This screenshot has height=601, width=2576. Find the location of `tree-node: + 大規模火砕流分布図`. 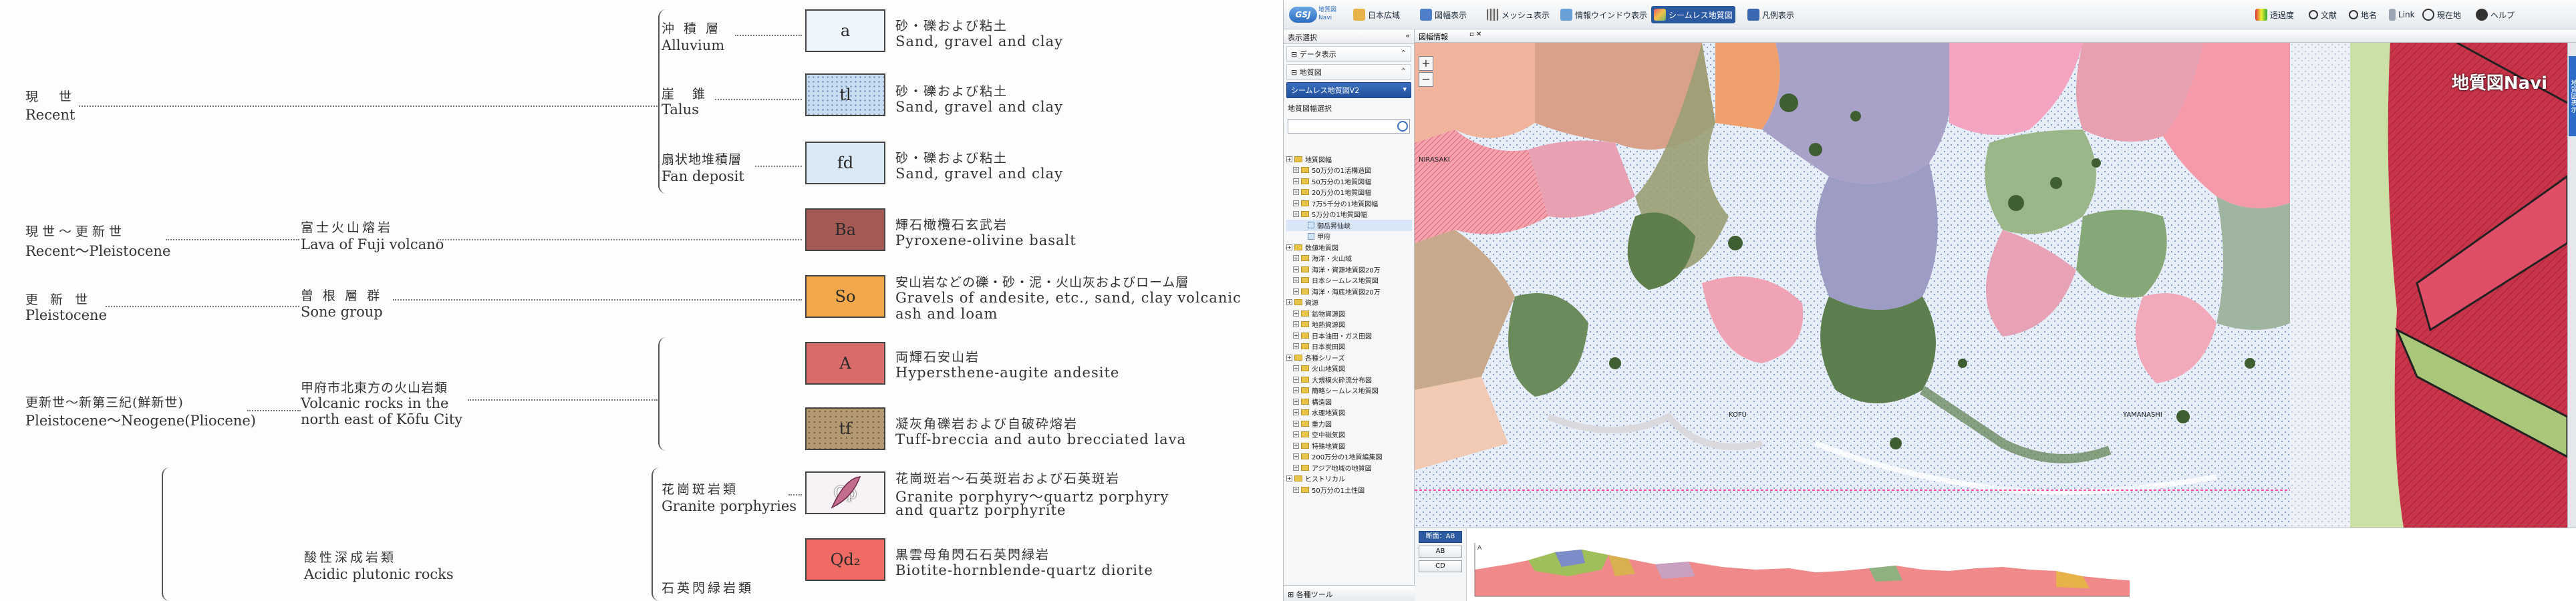

tree-node: + 大規模火砕流分布図 is located at coordinates (1349, 380).